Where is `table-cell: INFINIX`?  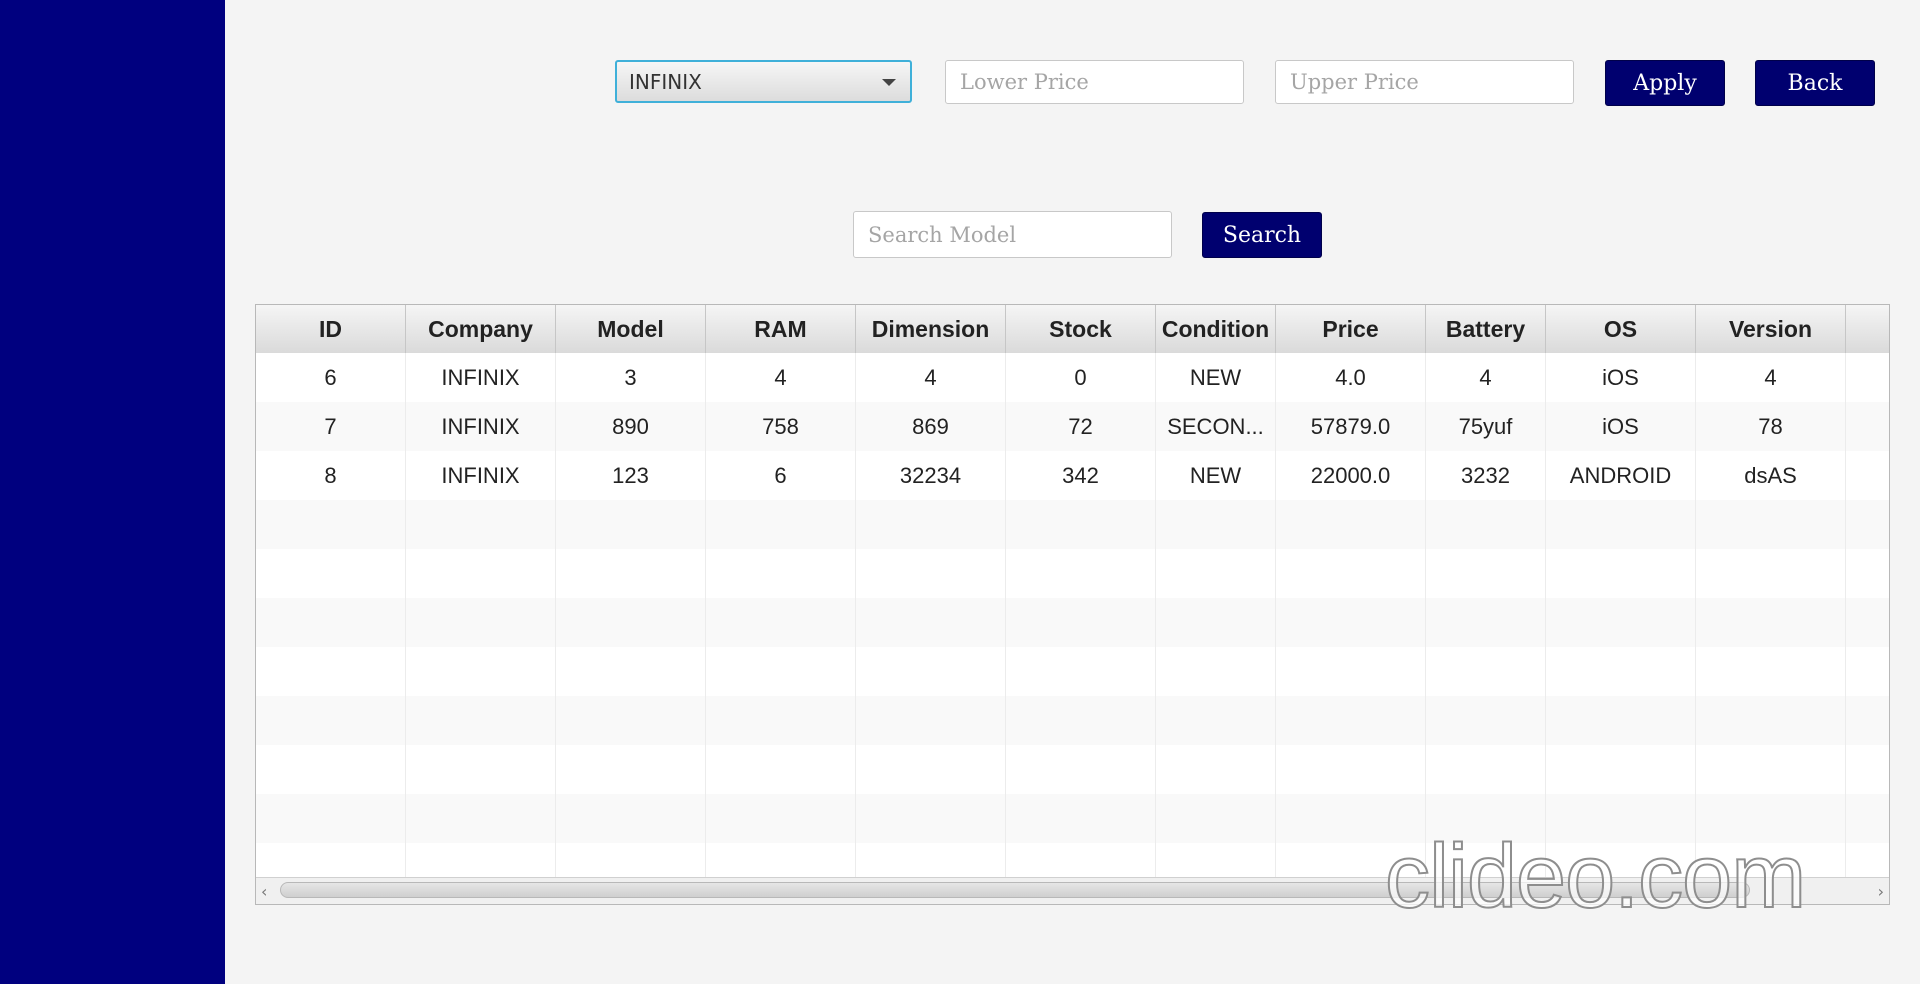
table-cell: INFINIX is located at coordinates (481, 475).